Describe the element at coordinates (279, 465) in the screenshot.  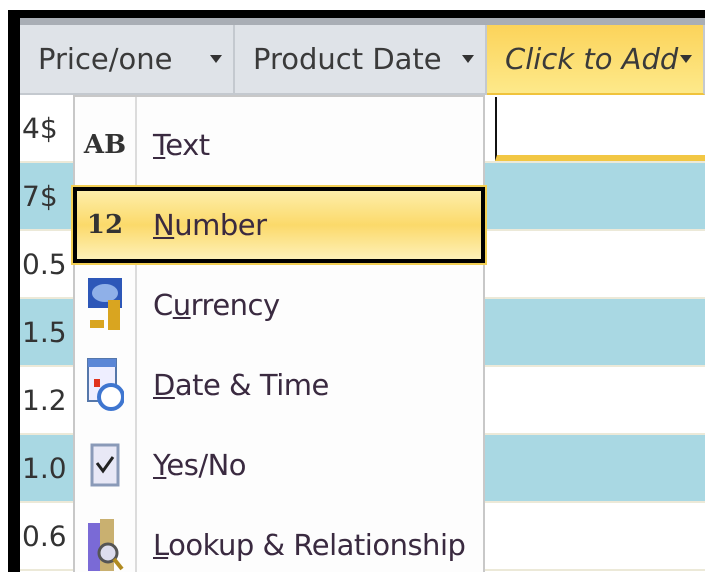
I see `menu-item: Yes/No` at that location.